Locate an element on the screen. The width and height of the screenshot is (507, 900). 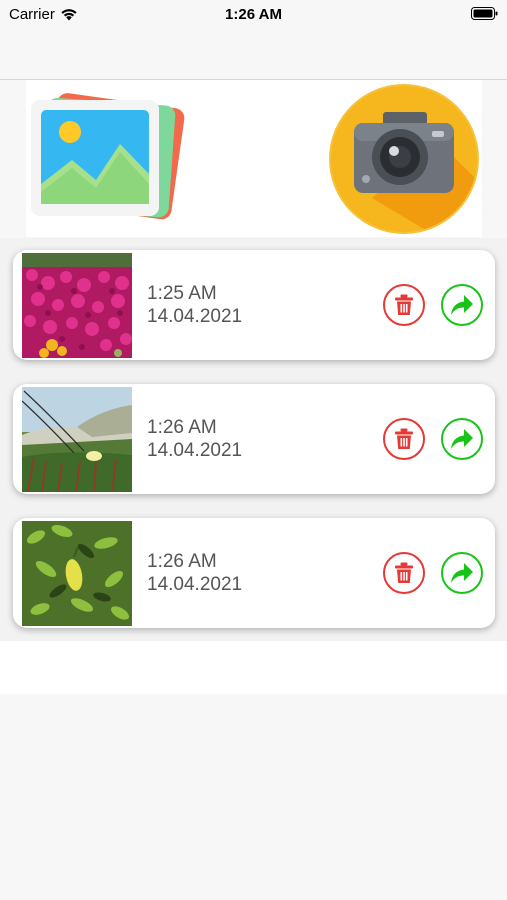
camera-icon is located at coordinates (404, 159).